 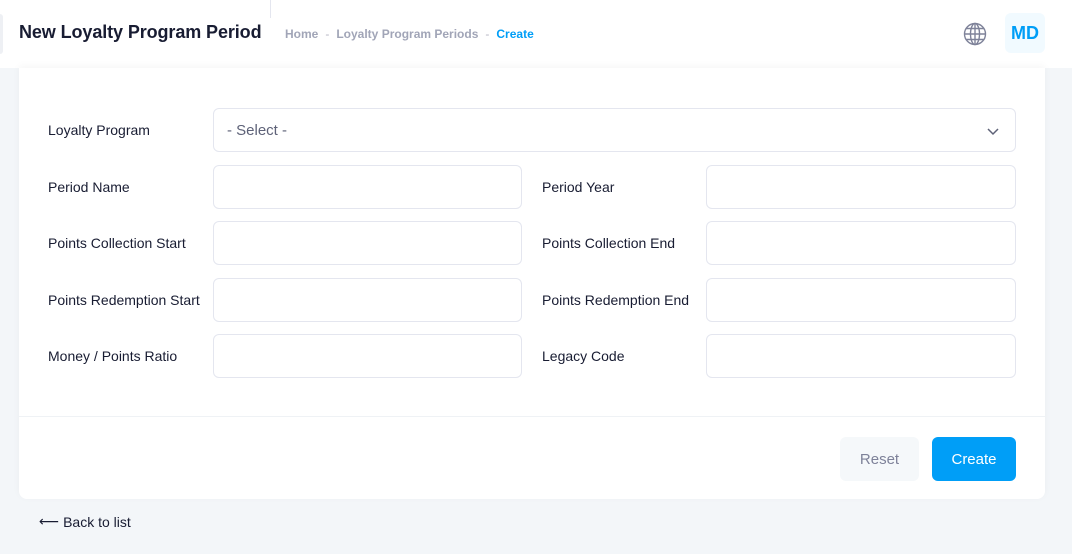 What do you see at coordinates (609, 243) in the screenshot?
I see `points-collection-end-label: Points Collection End` at bounding box center [609, 243].